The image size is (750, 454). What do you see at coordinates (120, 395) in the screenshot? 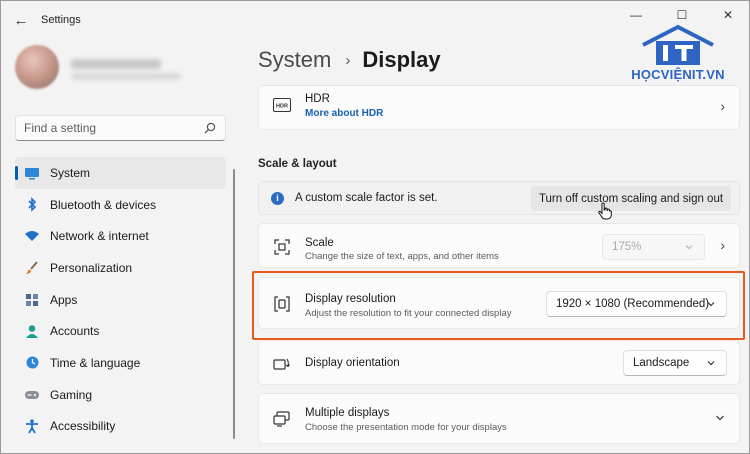
I see `sidebar-item-gaming: Gaming` at bounding box center [120, 395].